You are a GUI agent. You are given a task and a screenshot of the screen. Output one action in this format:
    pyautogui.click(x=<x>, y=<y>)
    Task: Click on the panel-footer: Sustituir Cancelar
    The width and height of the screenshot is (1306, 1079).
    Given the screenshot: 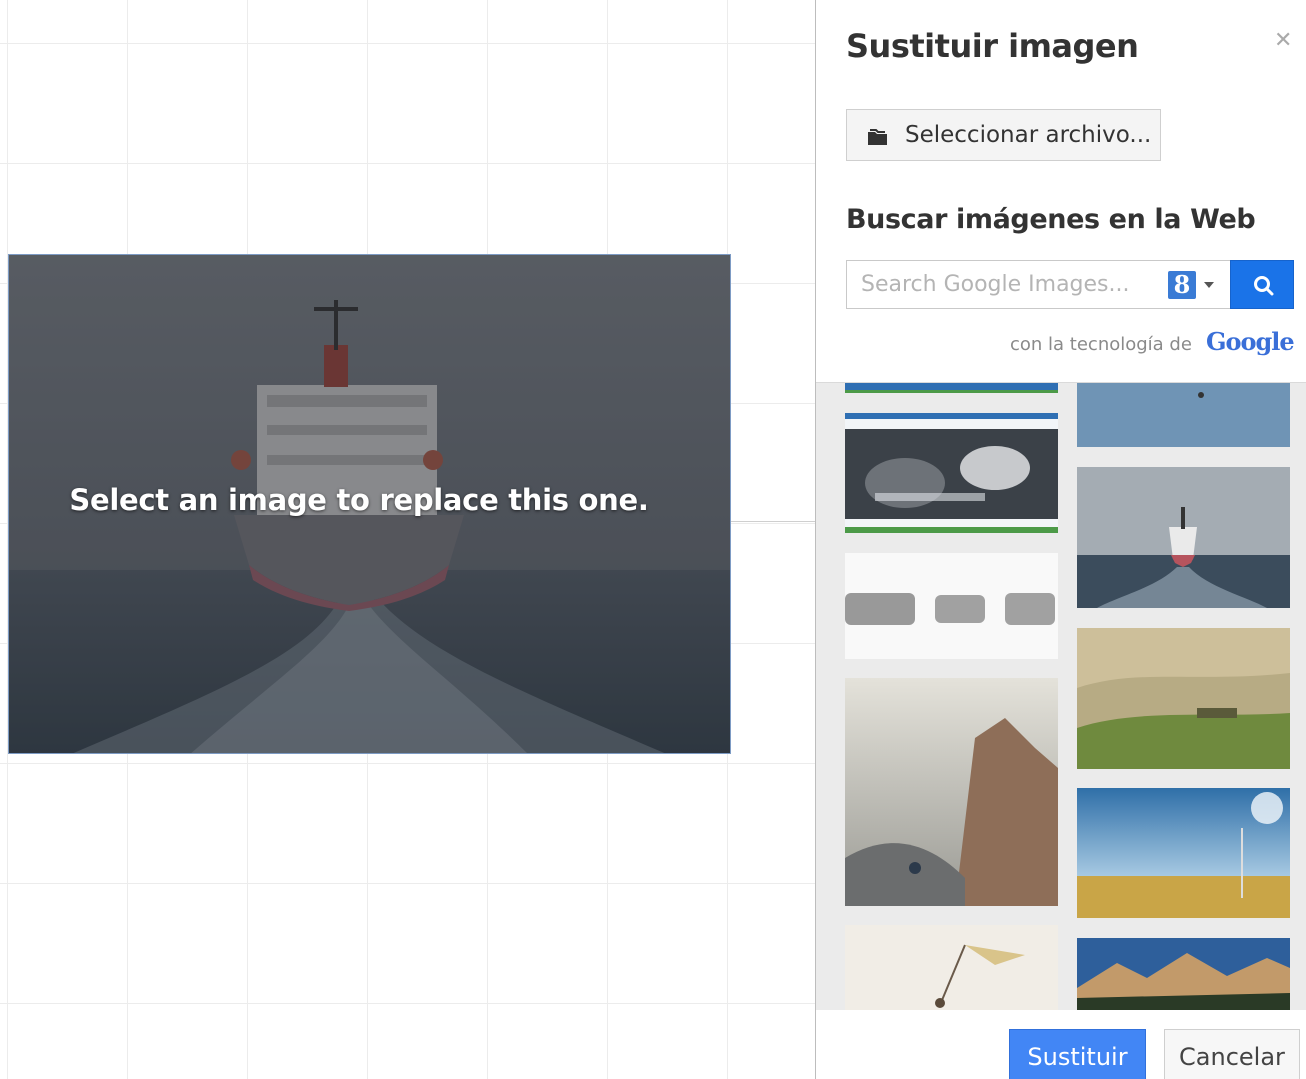 What is the action you would take?
    pyautogui.click(x=1061, y=1044)
    